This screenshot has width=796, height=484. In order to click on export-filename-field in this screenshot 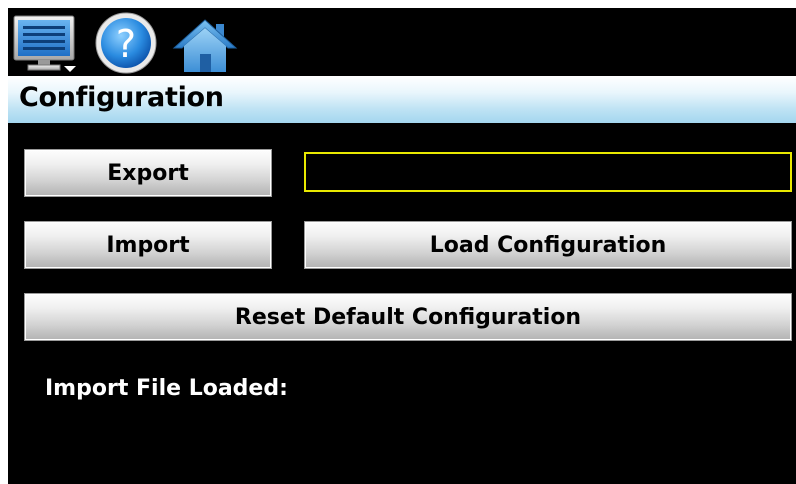, I will do `click(548, 172)`.